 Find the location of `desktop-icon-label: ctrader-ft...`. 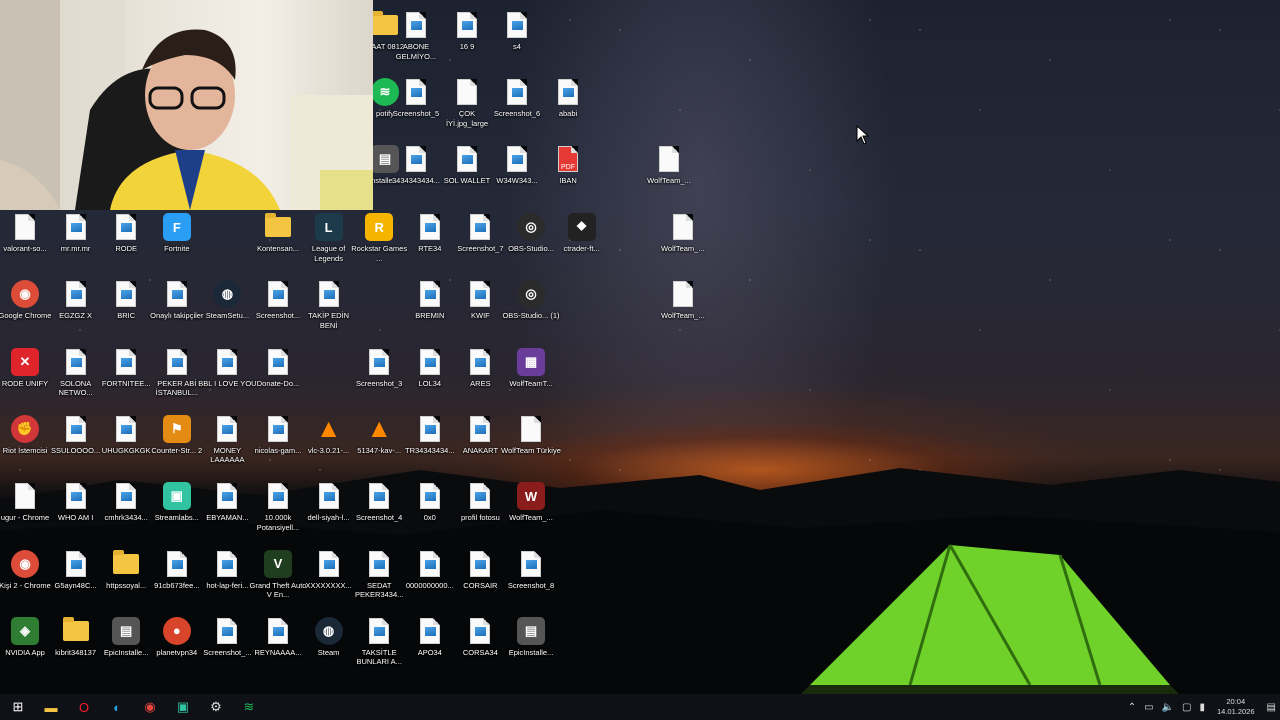

desktop-icon-label: ctrader-ft... is located at coordinates (581, 248).